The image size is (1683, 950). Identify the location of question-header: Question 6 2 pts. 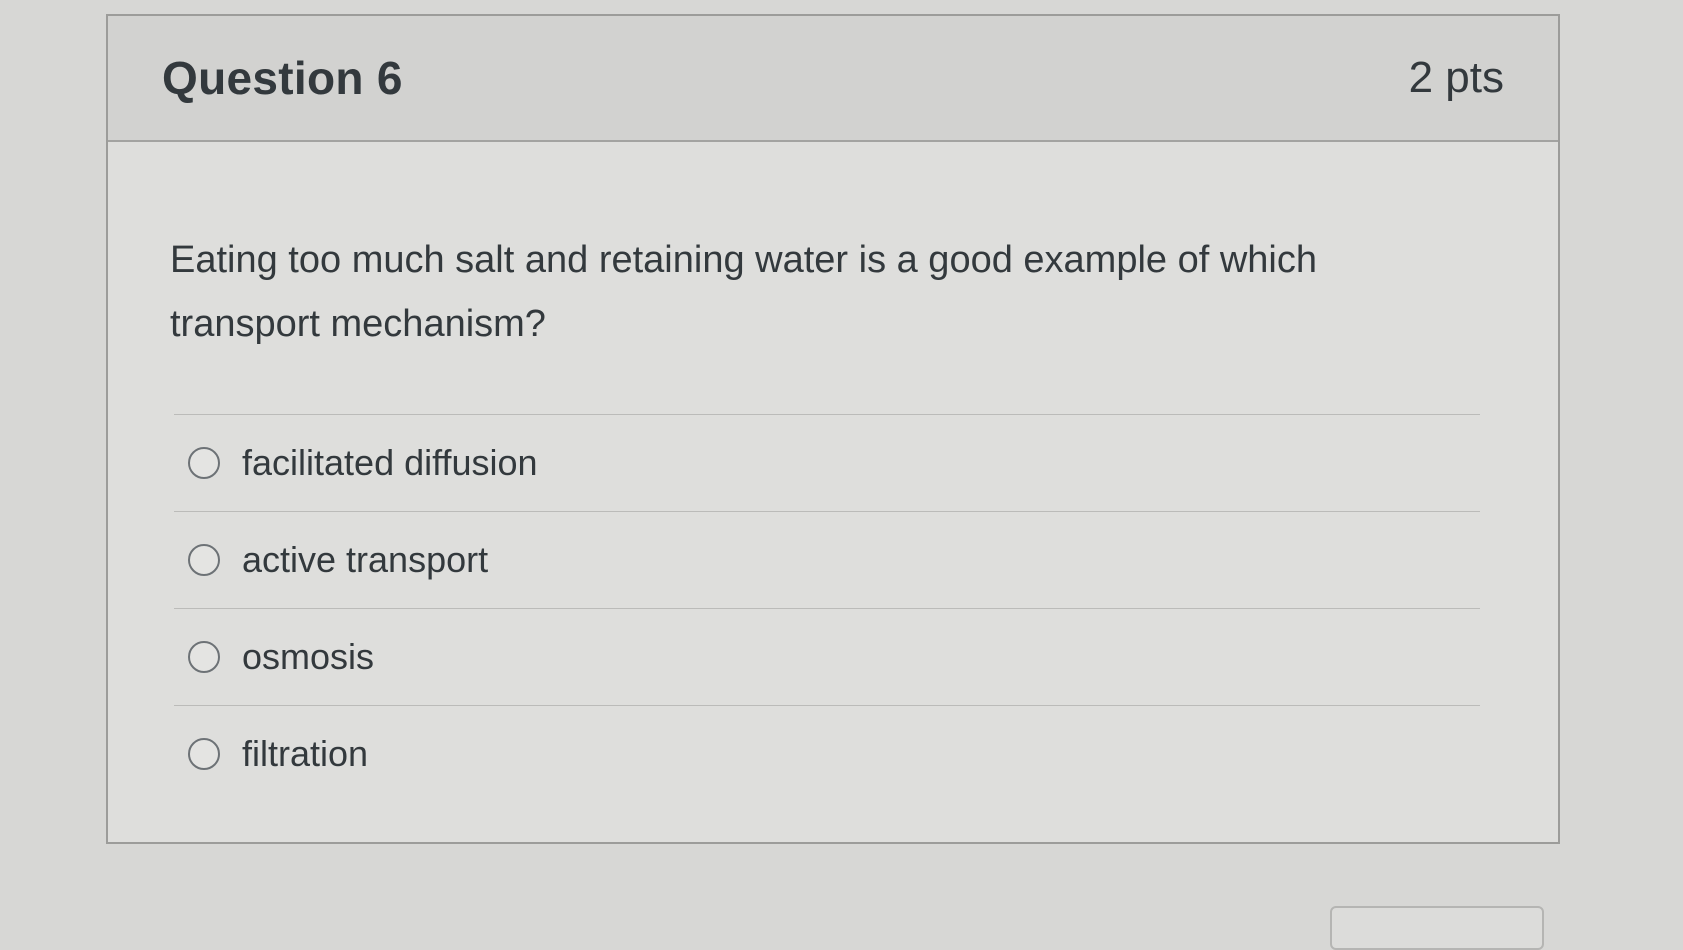
(833, 79).